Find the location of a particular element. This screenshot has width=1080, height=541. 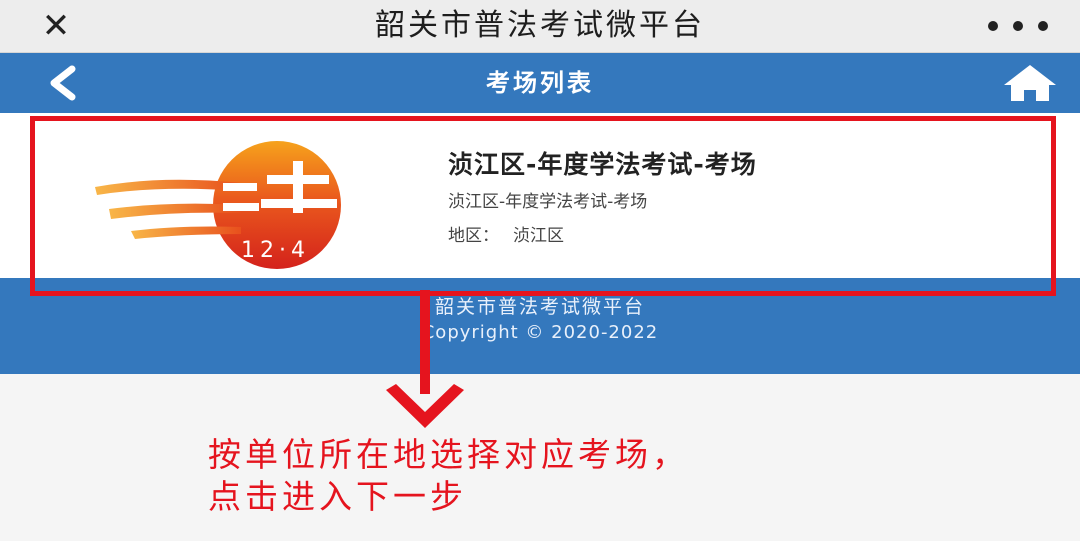

law-logo-icon: 12·4 is located at coordinates (218, 205).